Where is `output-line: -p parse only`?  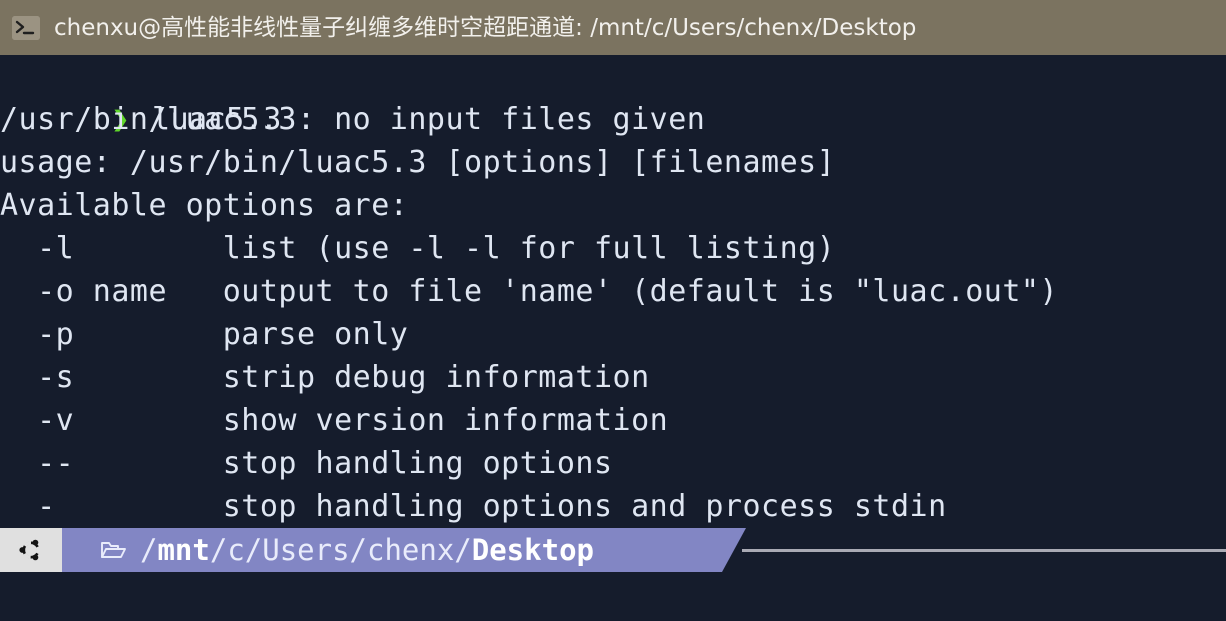
output-line: -p parse only is located at coordinates (204, 334).